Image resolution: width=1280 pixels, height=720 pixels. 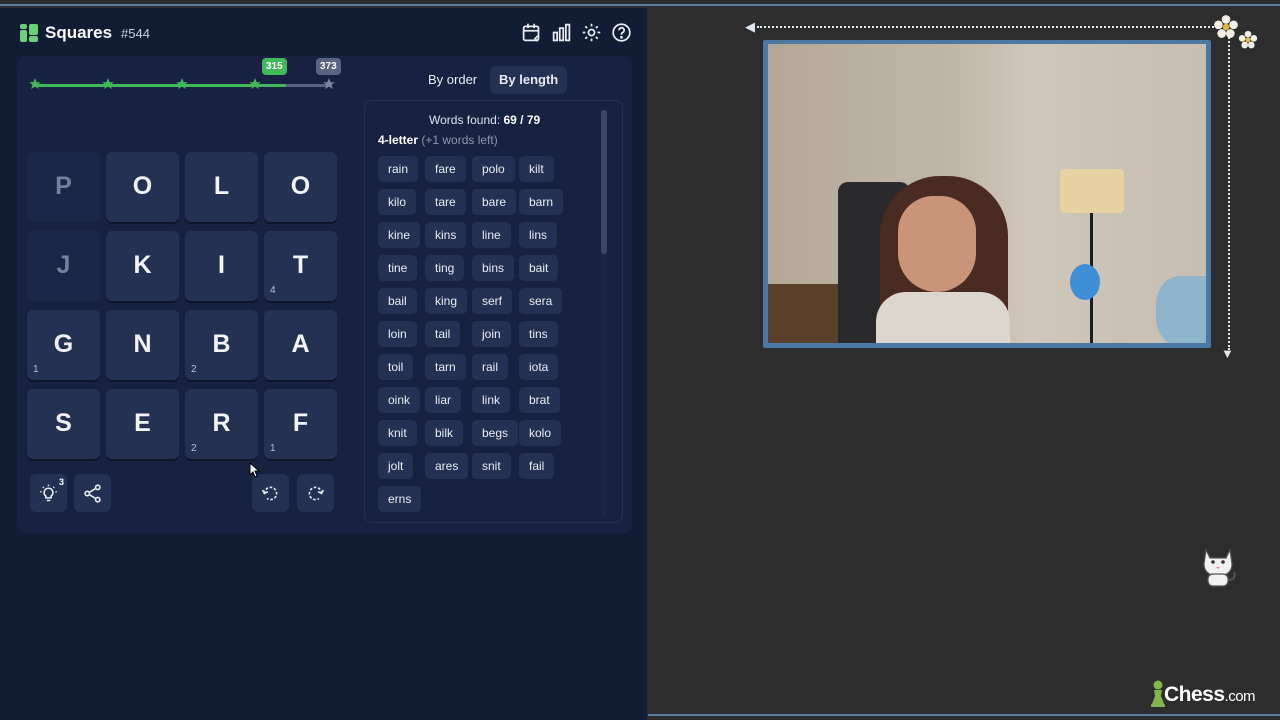 I want to click on webcam-feed, so click(x=987, y=193).